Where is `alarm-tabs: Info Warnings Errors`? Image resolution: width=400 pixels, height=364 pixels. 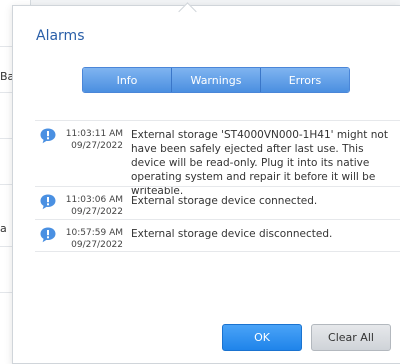 alarm-tabs: Info Warnings Errors is located at coordinates (216, 80).